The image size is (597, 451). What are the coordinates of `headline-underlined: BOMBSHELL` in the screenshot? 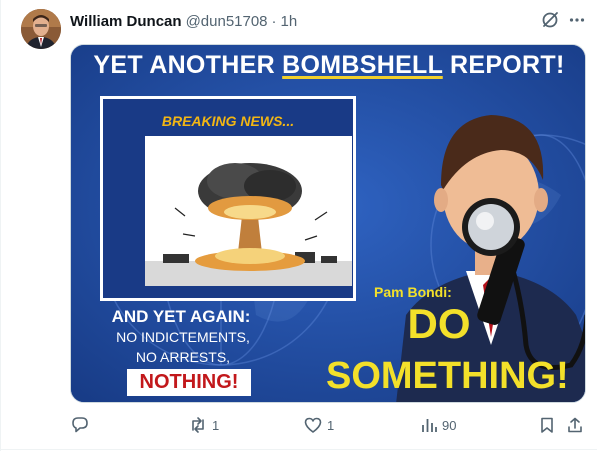 It's located at (362, 65).